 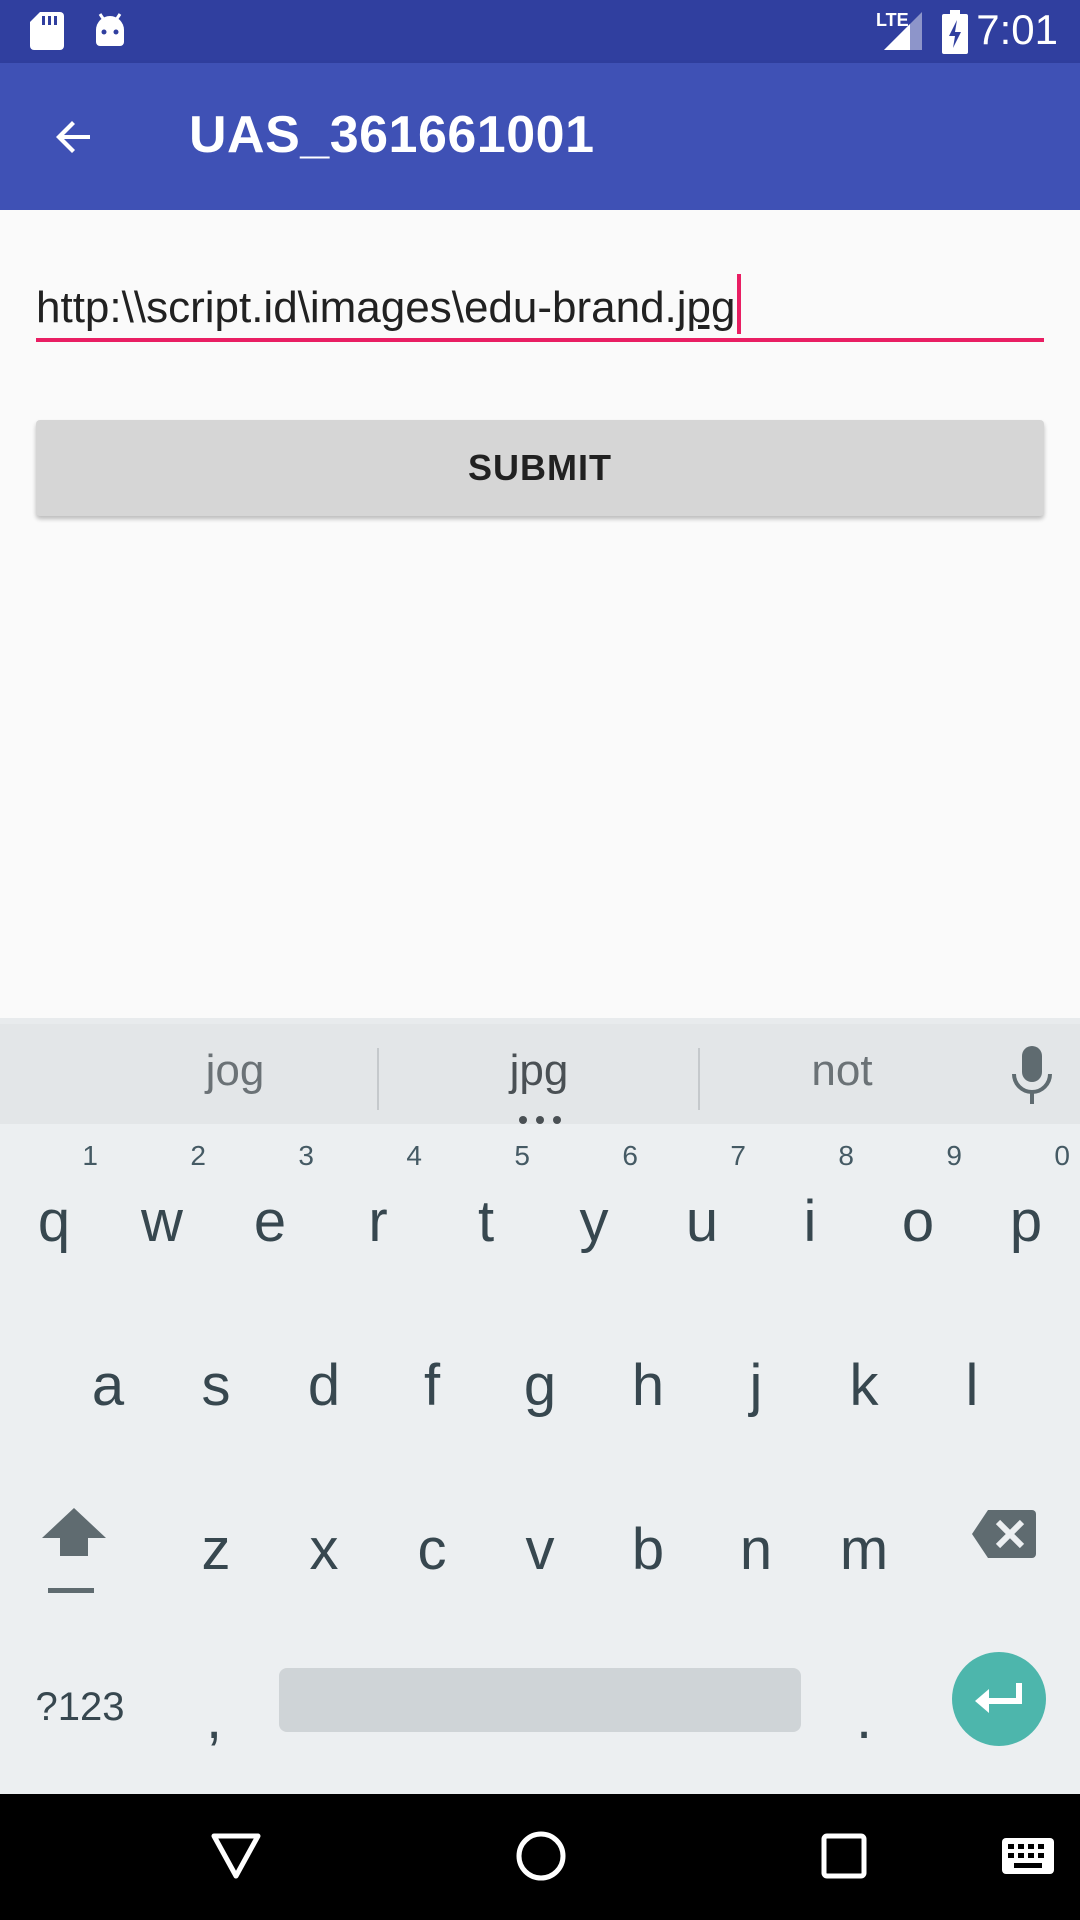 I want to click on key-x: x, so click(x=324, y=1529).